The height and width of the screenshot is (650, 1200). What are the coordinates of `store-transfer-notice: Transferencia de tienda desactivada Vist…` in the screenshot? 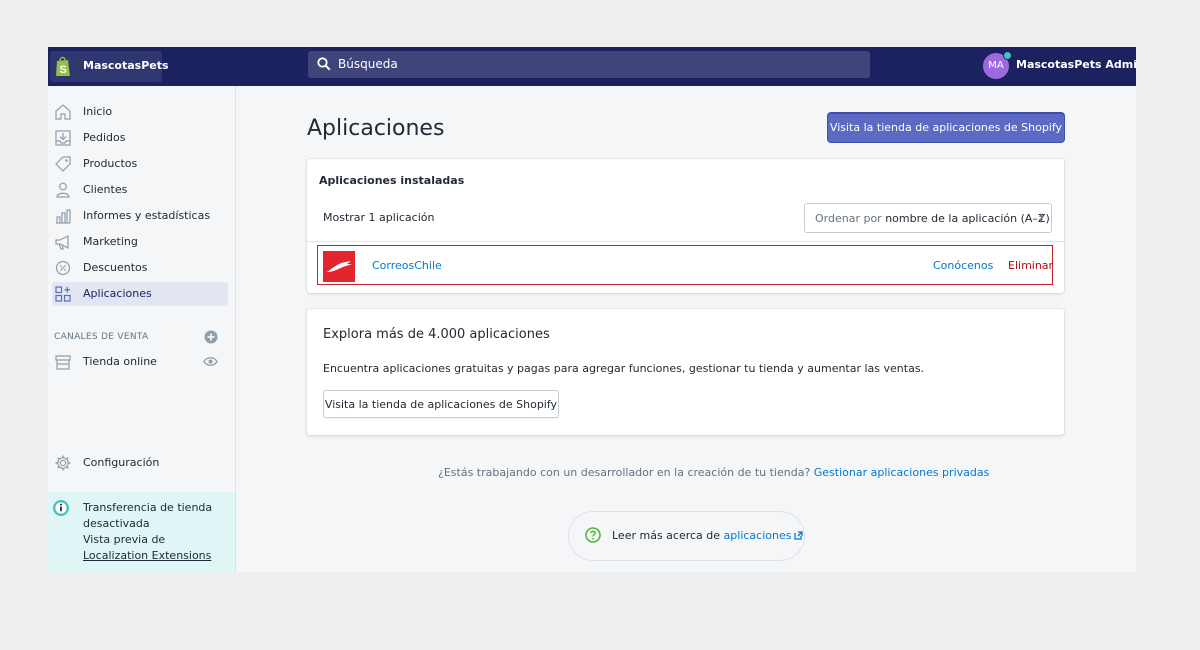 It's located at (141, 532).